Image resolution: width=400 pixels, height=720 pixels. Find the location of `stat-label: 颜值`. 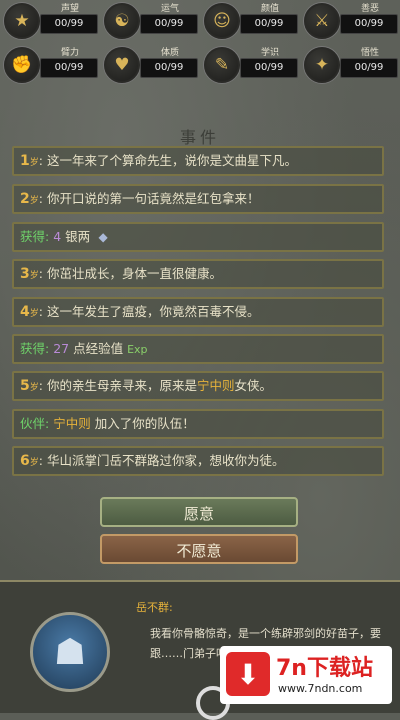

stat-label: 颜值 is located at coordinates (269, 9).